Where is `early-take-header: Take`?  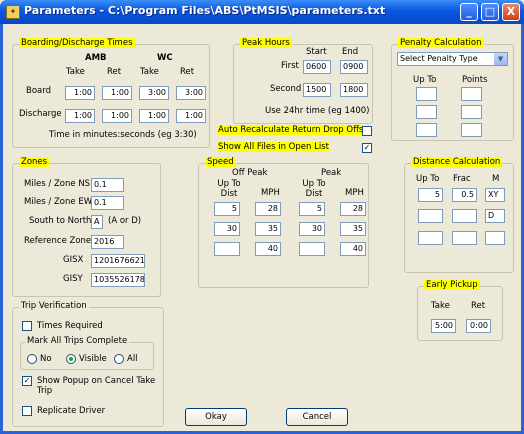 early-take-header: Take is located at coordinates (440, 306).